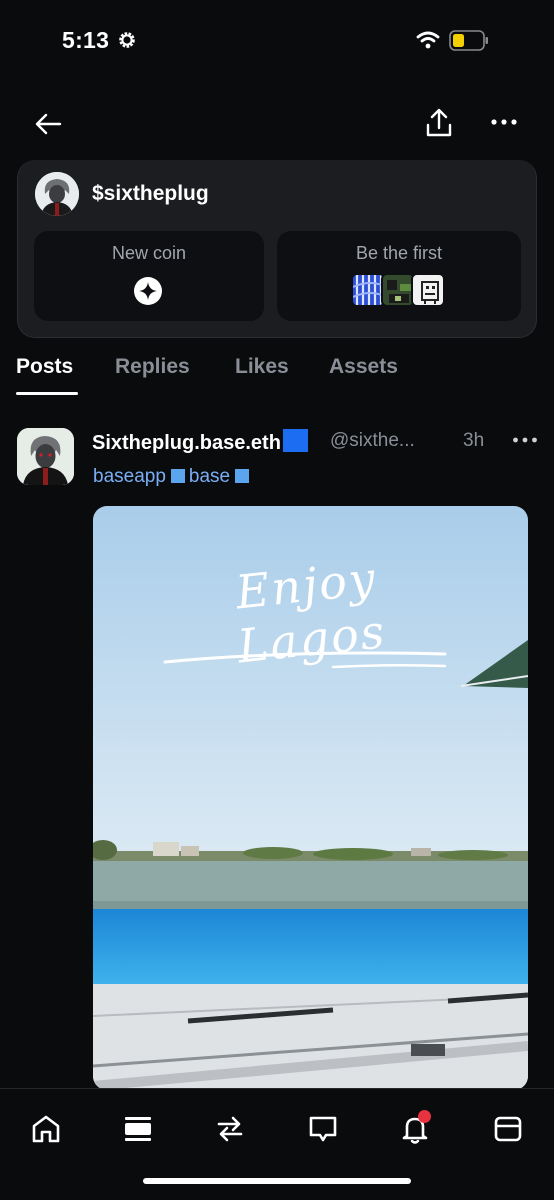 The width and height of the screenshot is (554, 1200). What do you see at coordinates (47, 393) in the screenshot?
I see `active-tab-indicator` at bounding box center [47, 393].